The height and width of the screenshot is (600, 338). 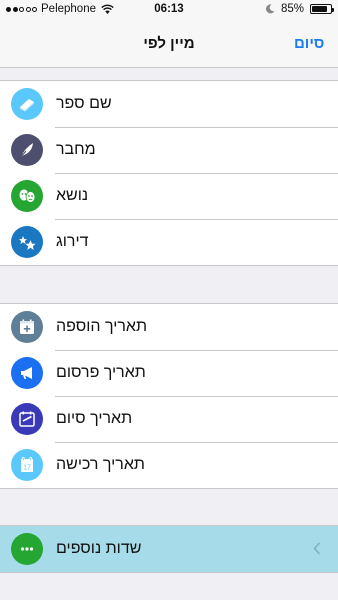 What do you see at coordinates (169, 419) in the screenshot?
I see `sort-option-finish-date: תאריך סיום` at bounding box center [169, 419].